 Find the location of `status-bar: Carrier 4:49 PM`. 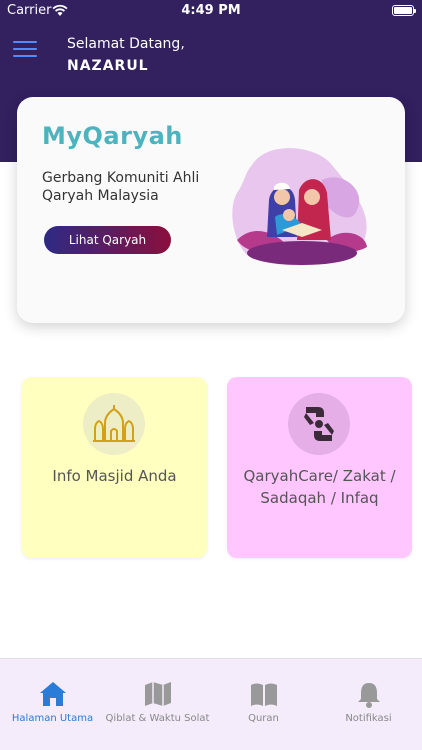

status-bar: Carrier 4:49 PM is located at coordinates (211, 11).